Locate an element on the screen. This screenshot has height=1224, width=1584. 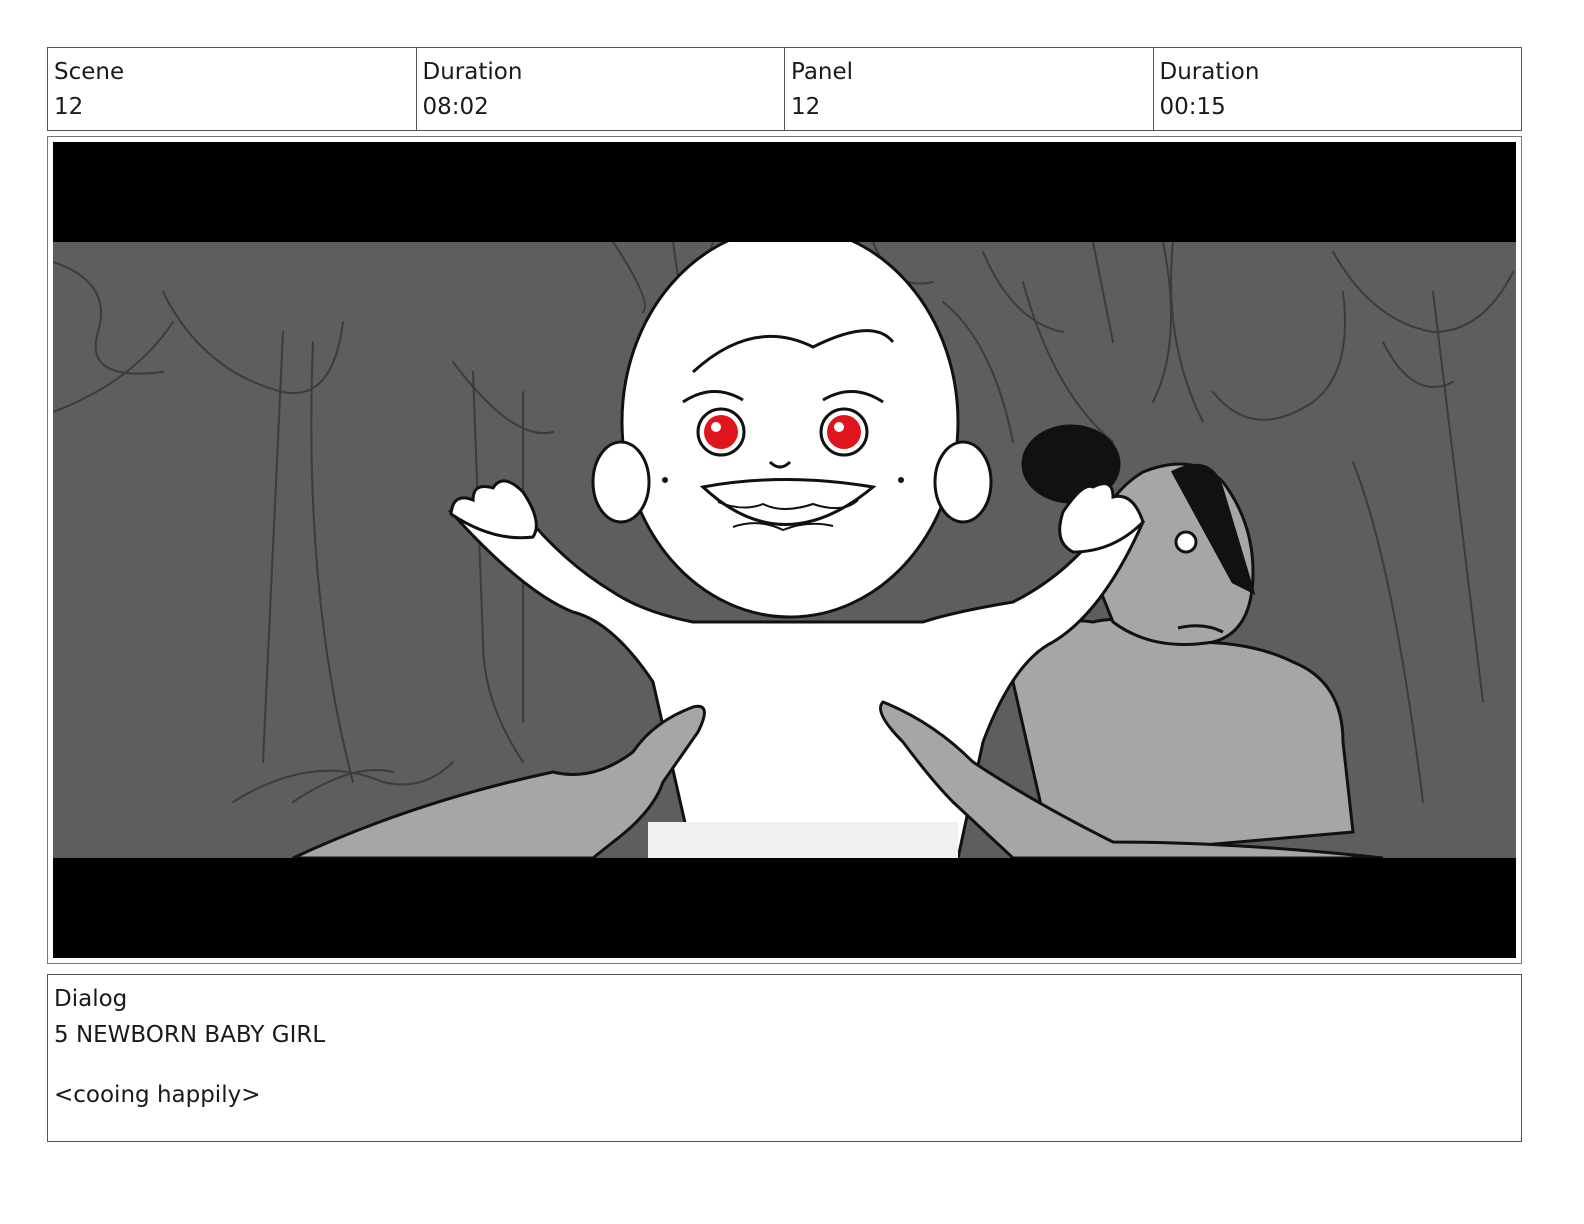
scene-duration-label: Duration is located at coordinates (472, 72).